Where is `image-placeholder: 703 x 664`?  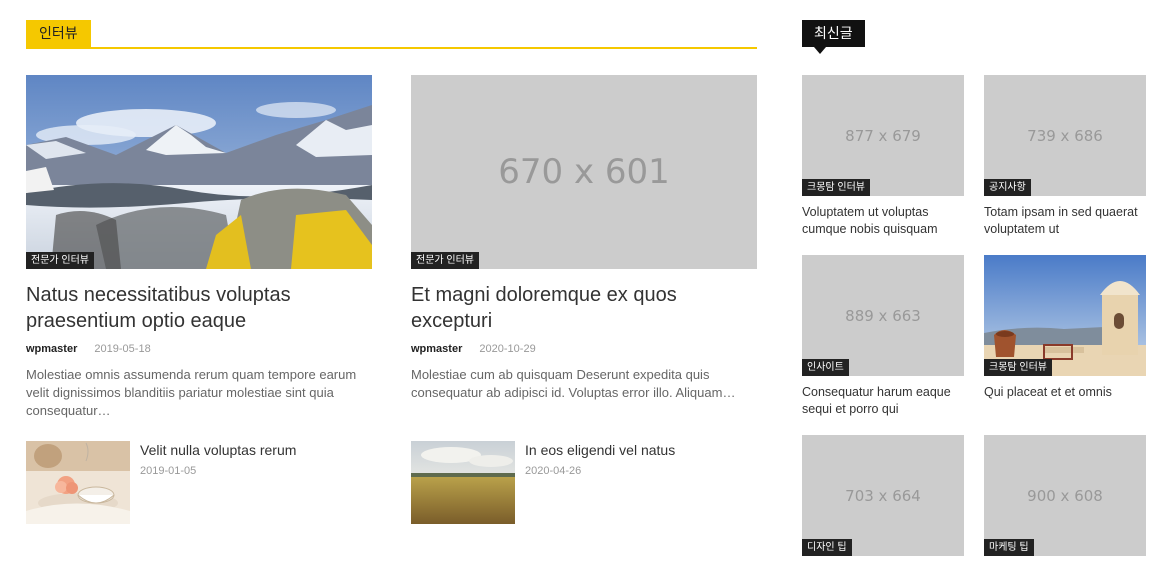 image-placeholder: 703 x 664 is located at coordinates (883, 495).